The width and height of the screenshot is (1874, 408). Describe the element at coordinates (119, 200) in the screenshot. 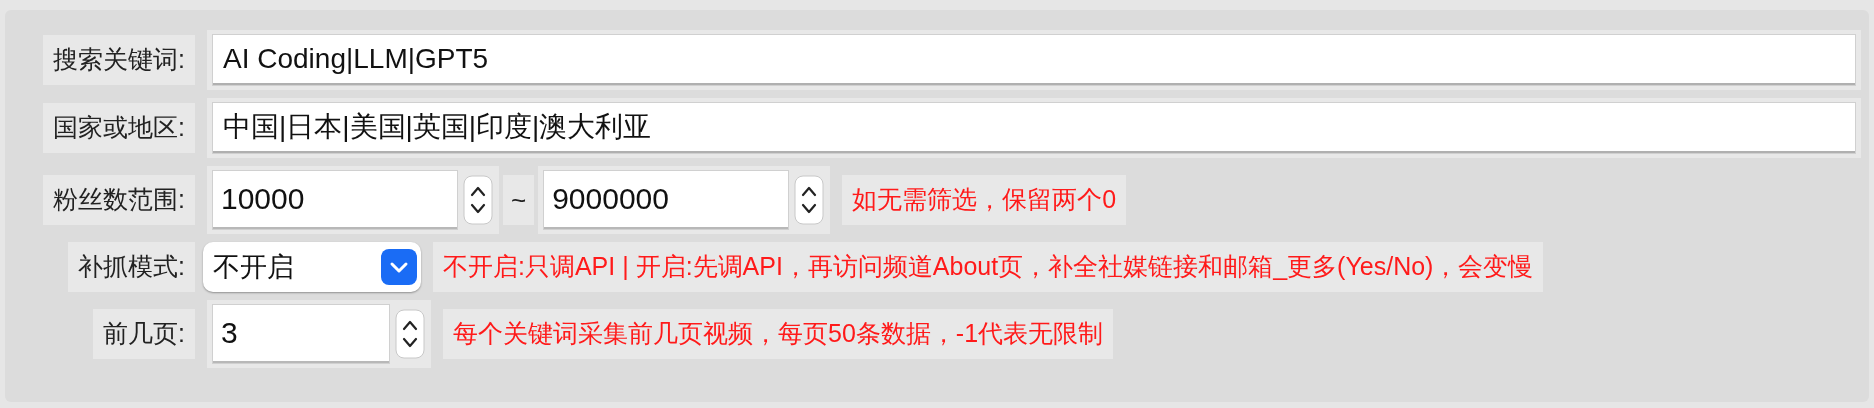

I see `field-label: 粉丝数范围:` at that location.